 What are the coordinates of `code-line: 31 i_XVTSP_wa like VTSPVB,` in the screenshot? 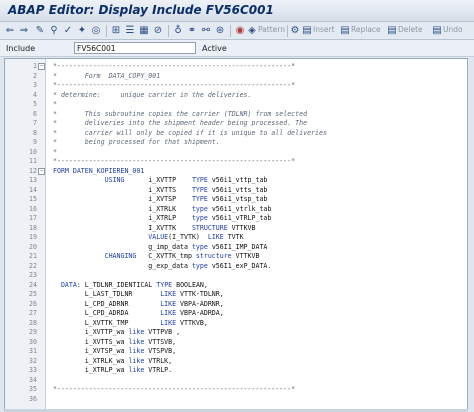 It's located at (236, 351).